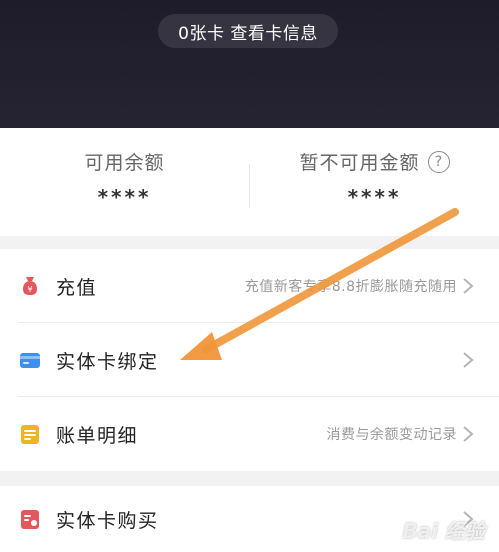 The width and height of the screenshot is (499, 552). What do you see at coordinates (30, 434) in the screenshot?
I see `bill-icon` at bounding box center [30, 434].